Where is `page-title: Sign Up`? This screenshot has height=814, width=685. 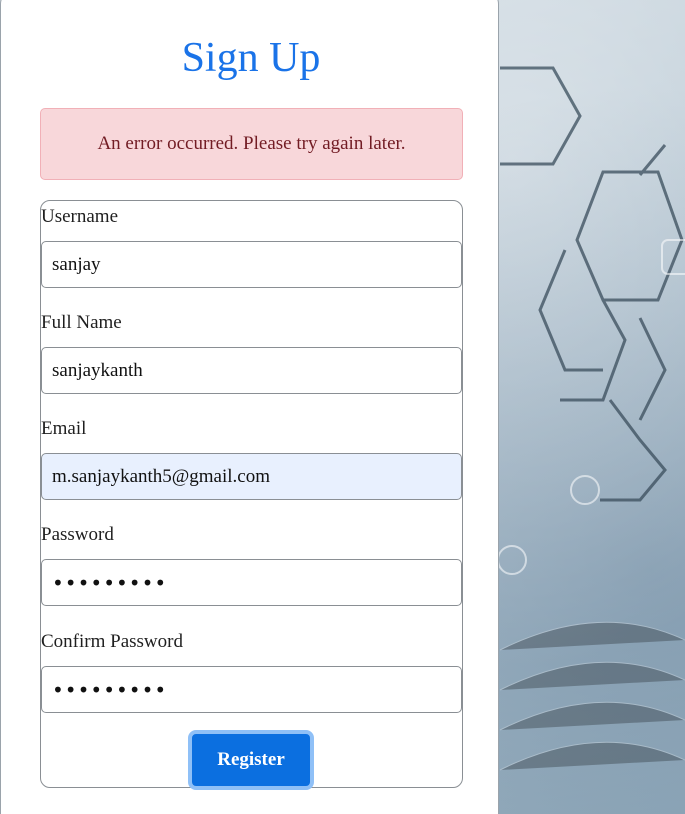 page-title: Sign Up is located at coordinates (251, 58).